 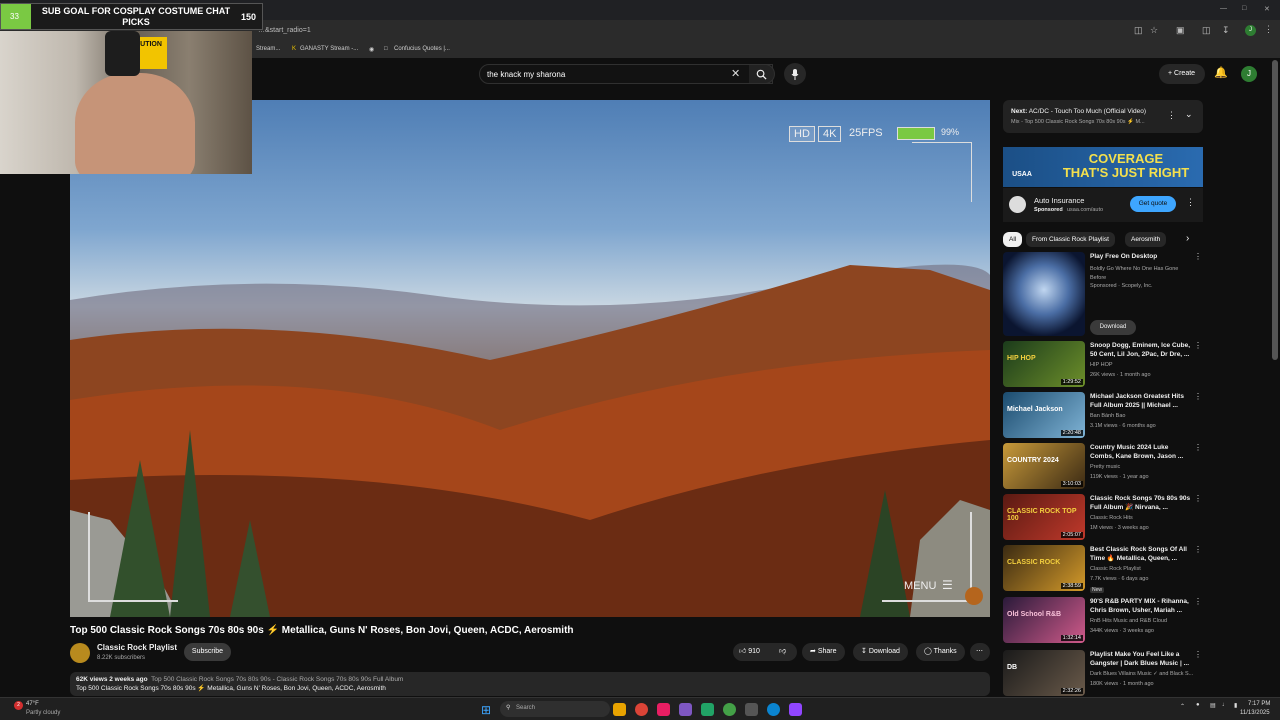 What do you see at coordinates (1187, 238) in the screenshot?
I see `chevron-right-icon: ›` at bounding box center [1187, 238].